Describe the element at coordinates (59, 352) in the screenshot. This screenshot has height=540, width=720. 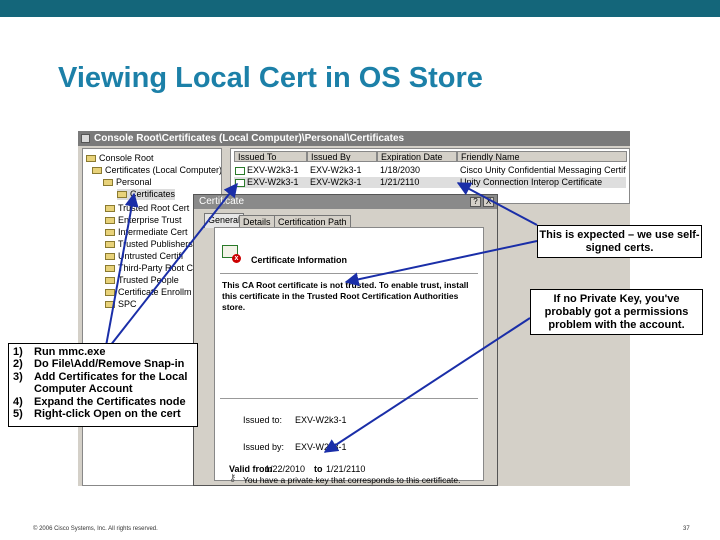
I see `list-item: 1) Run mmc.exe` at that location.